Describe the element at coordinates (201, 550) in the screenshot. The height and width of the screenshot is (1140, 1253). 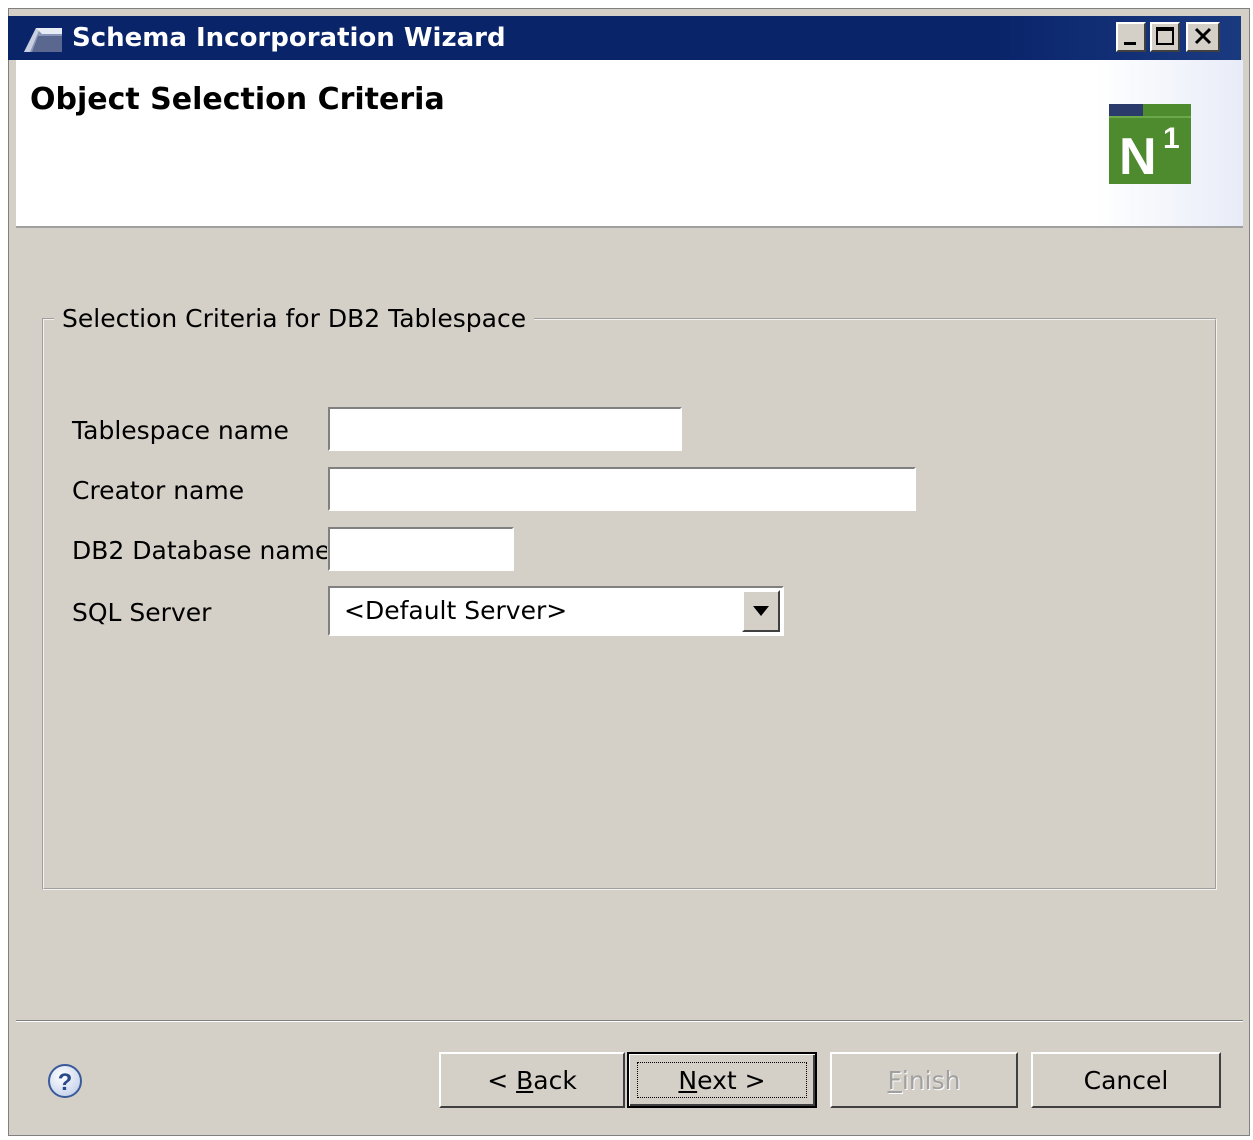
I see `db2-database-name-label: DB2 Database name` at that location.